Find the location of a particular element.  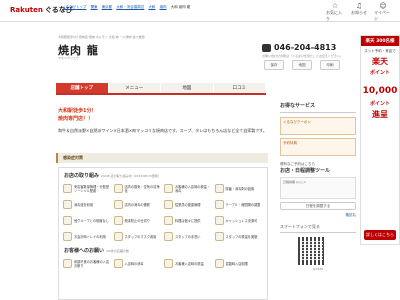

measure-item: 従業員の健康管理 is located at coordinates (188, 204).